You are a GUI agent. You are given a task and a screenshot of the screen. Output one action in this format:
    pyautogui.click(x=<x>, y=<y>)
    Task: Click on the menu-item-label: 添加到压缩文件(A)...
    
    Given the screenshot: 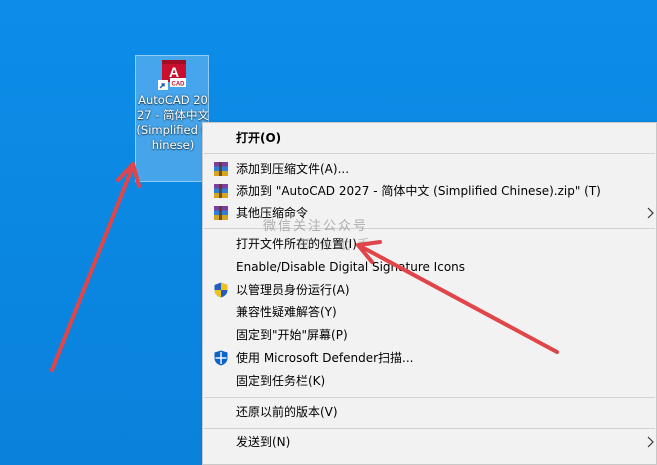 What is the action you would take?
    pyautogui.click(x=293, y=169)
    